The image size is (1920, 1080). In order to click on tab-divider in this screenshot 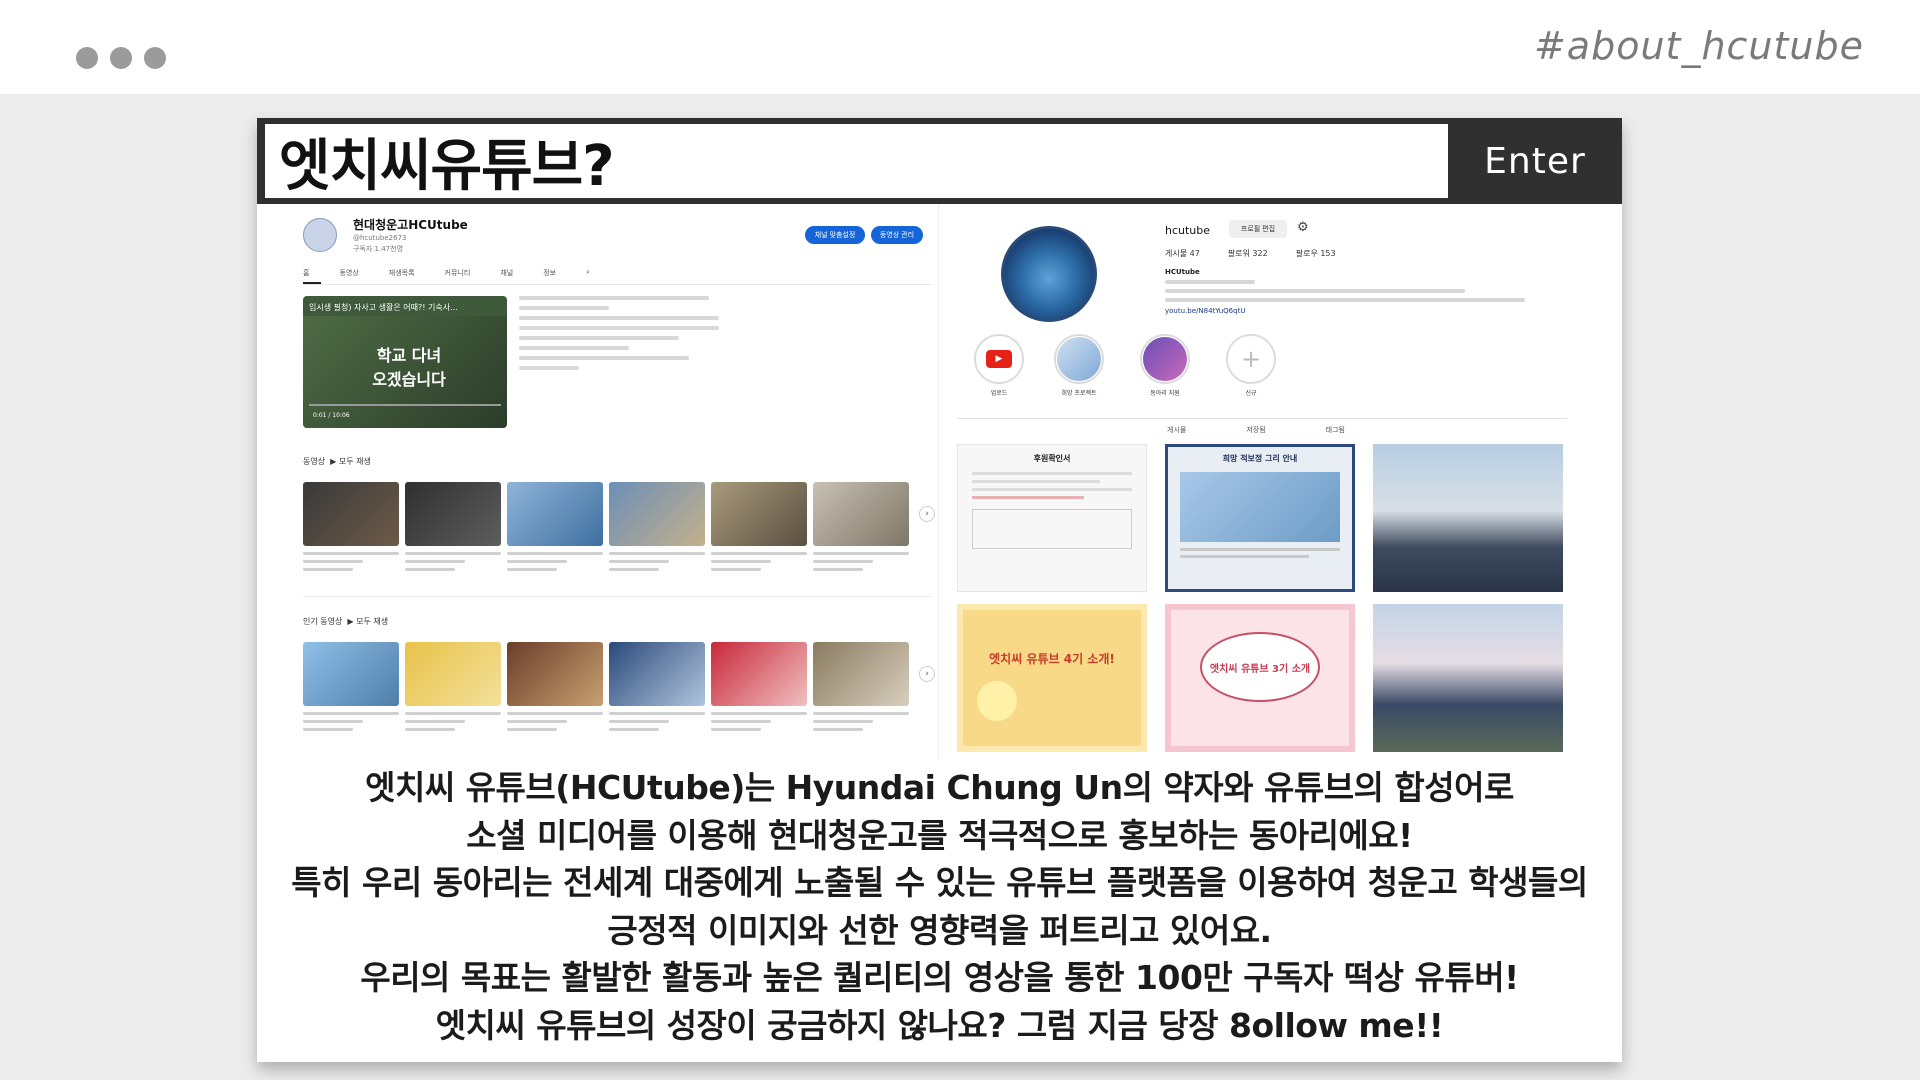, I will do `click(617, 284)`.